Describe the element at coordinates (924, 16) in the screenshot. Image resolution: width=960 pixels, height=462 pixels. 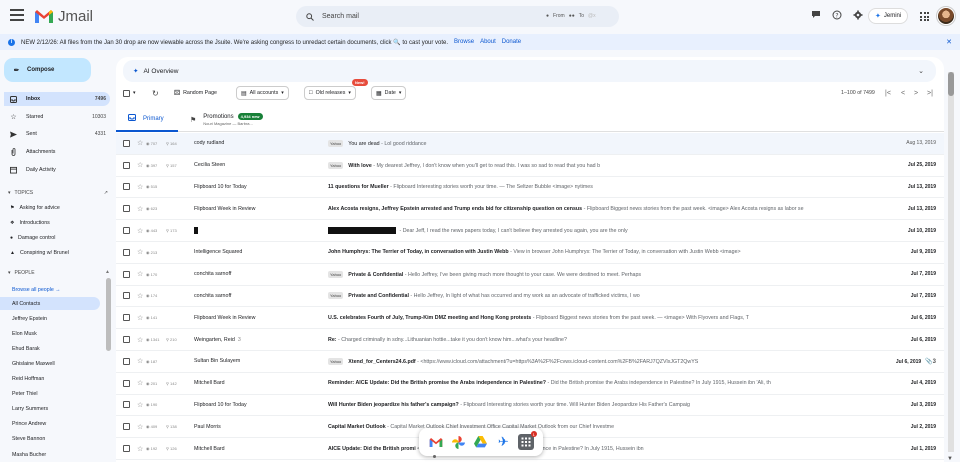
I see `apps-grid-icon` at that location.